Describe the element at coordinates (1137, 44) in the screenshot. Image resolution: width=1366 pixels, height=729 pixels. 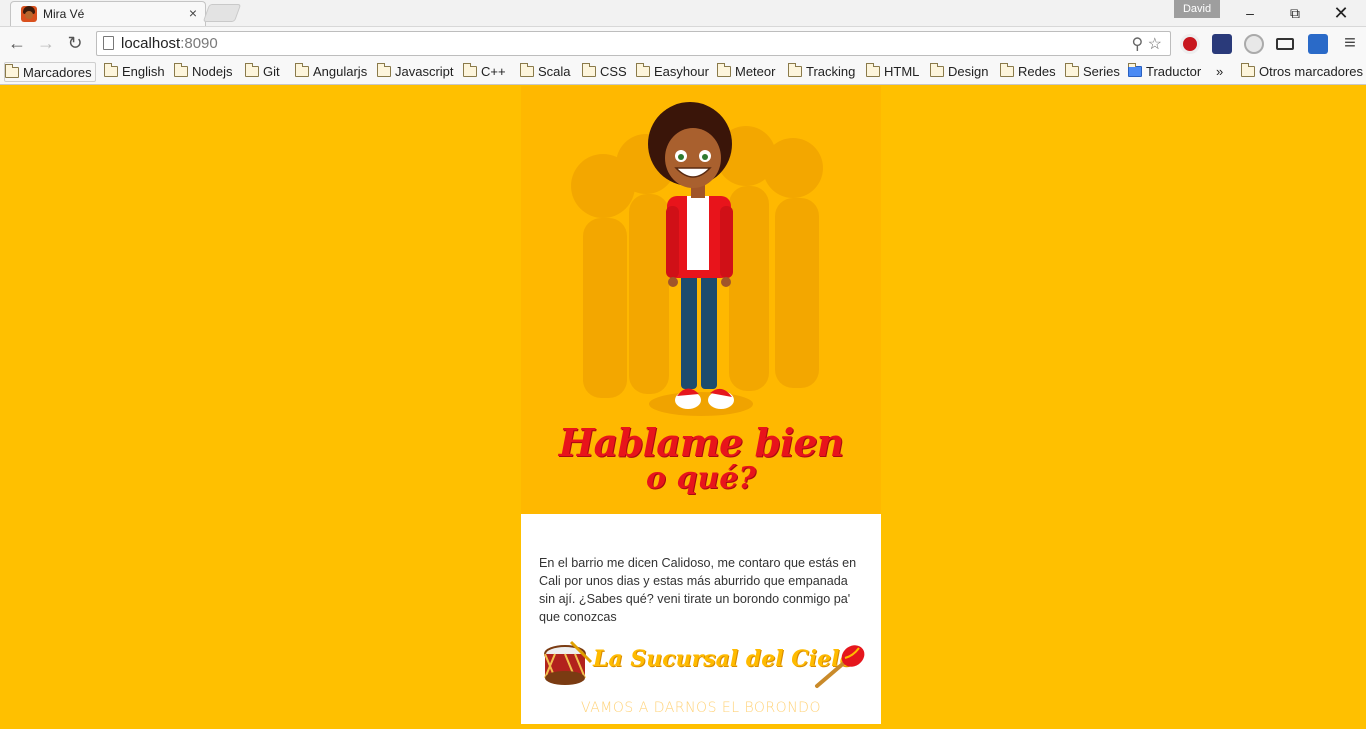
I see `search-icon: ⚲` at that location.